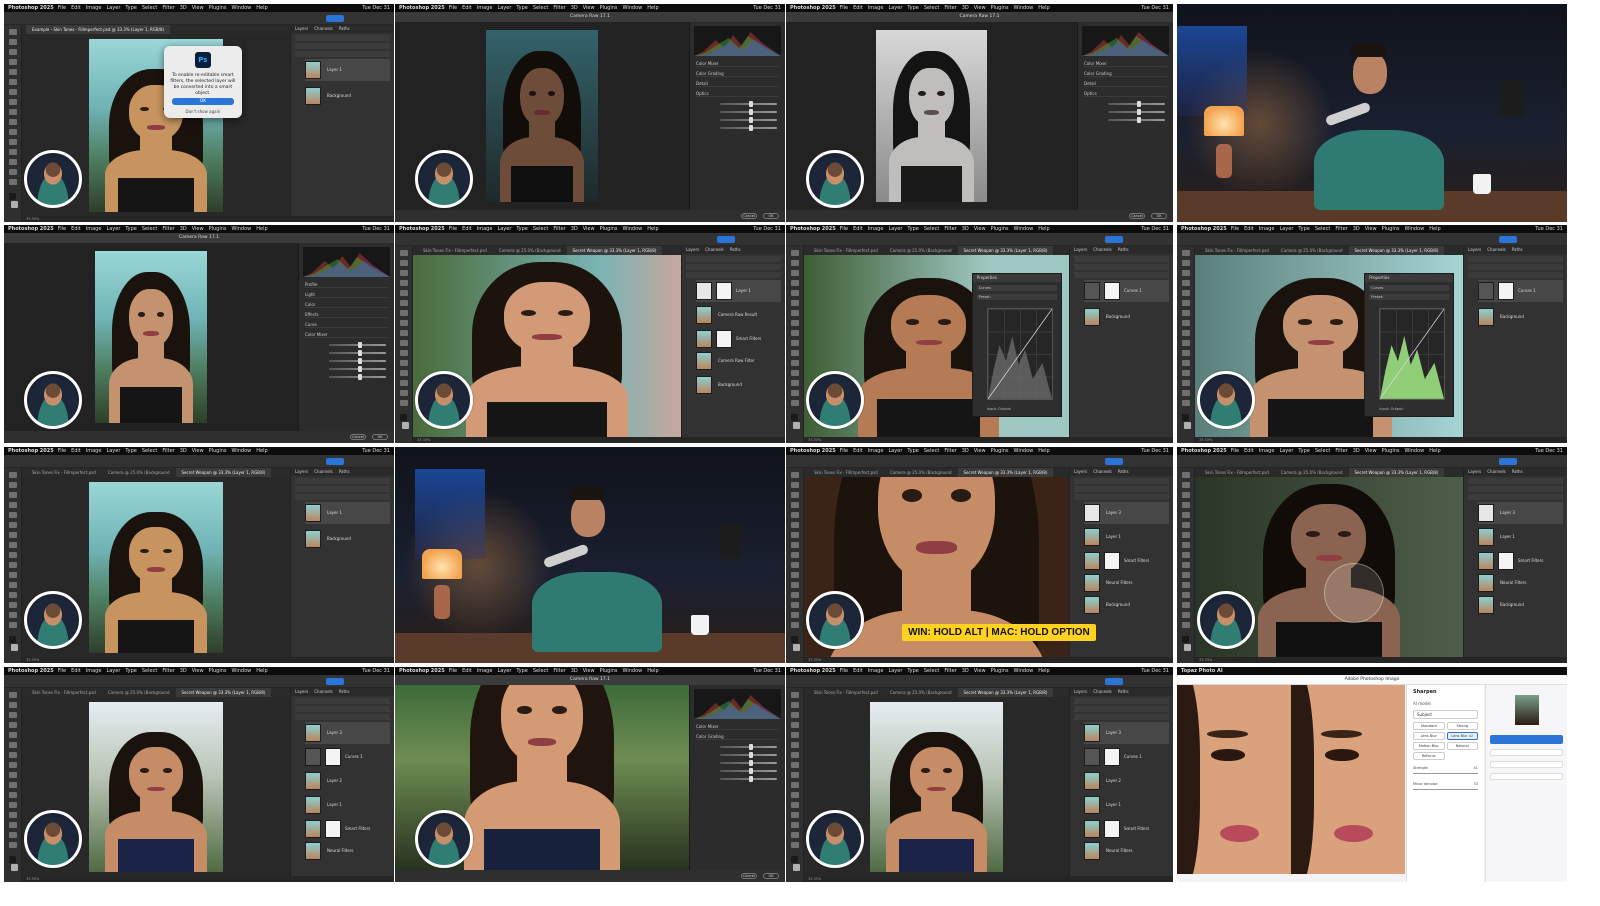  What do you see at coordinates (737, 726) in the screenshot?
I see `camera-raw-section: Color Mixer` at bounding box center [737, 726].